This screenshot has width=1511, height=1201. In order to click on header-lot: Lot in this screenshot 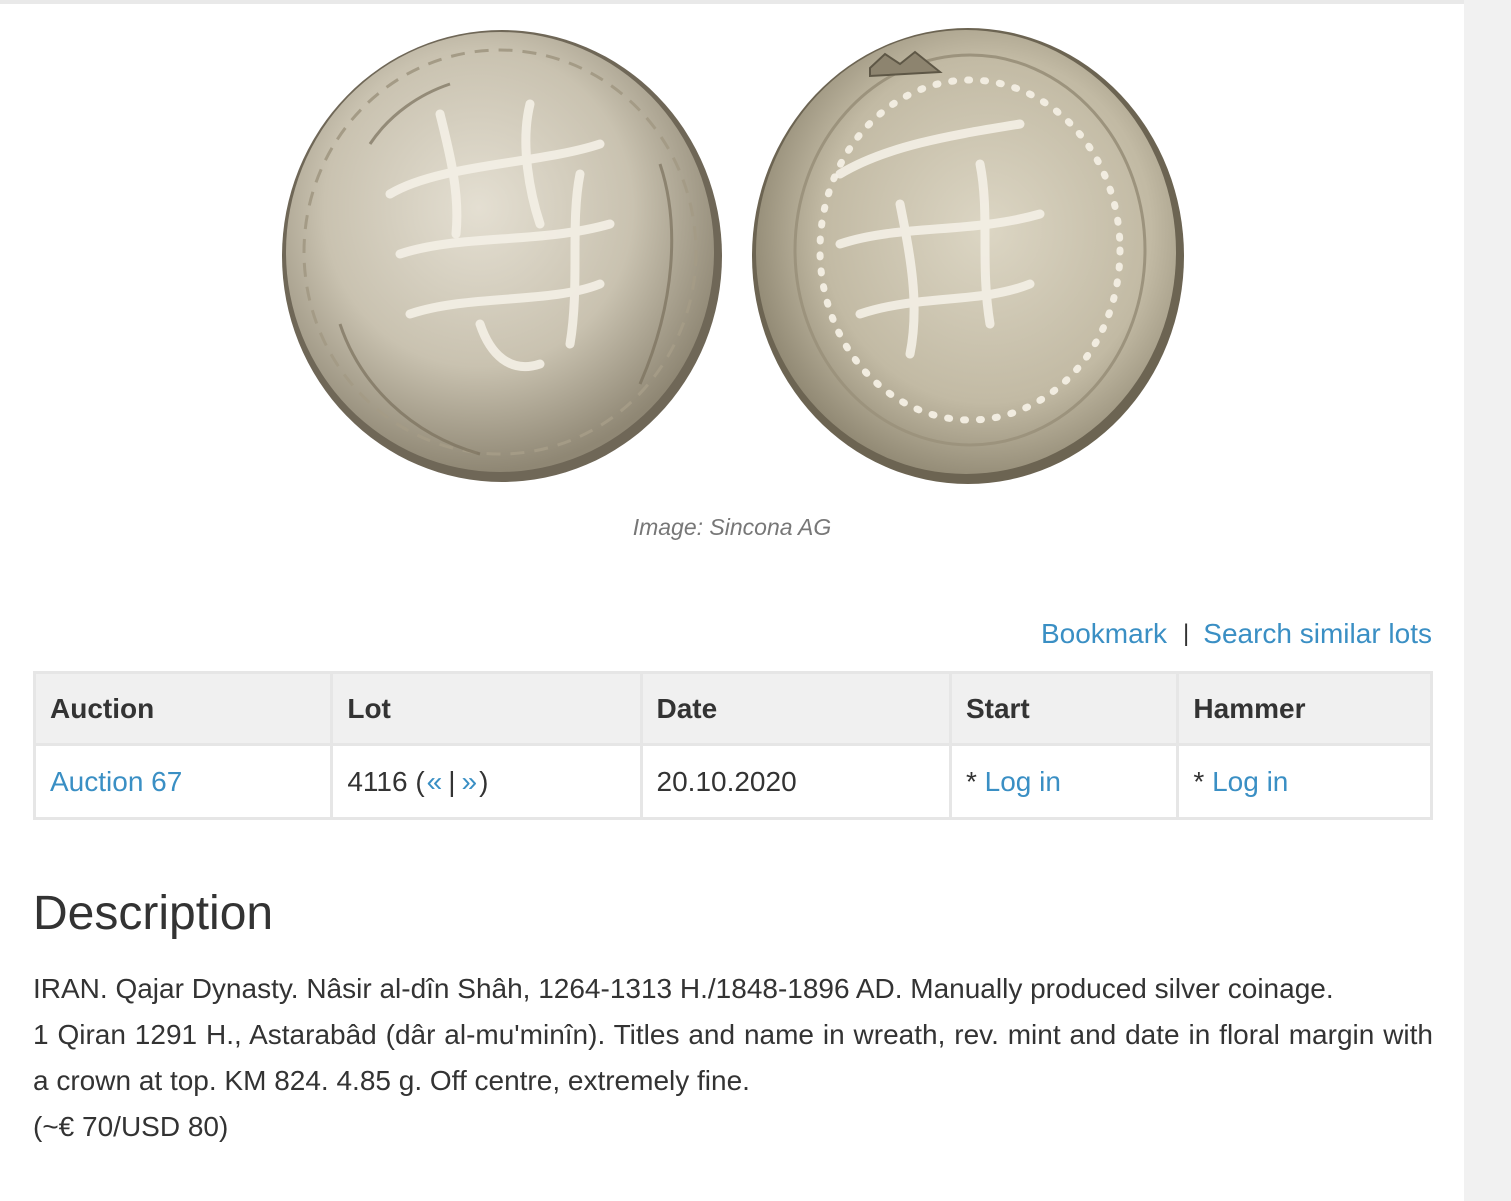, I will do `click(486, 708)`.